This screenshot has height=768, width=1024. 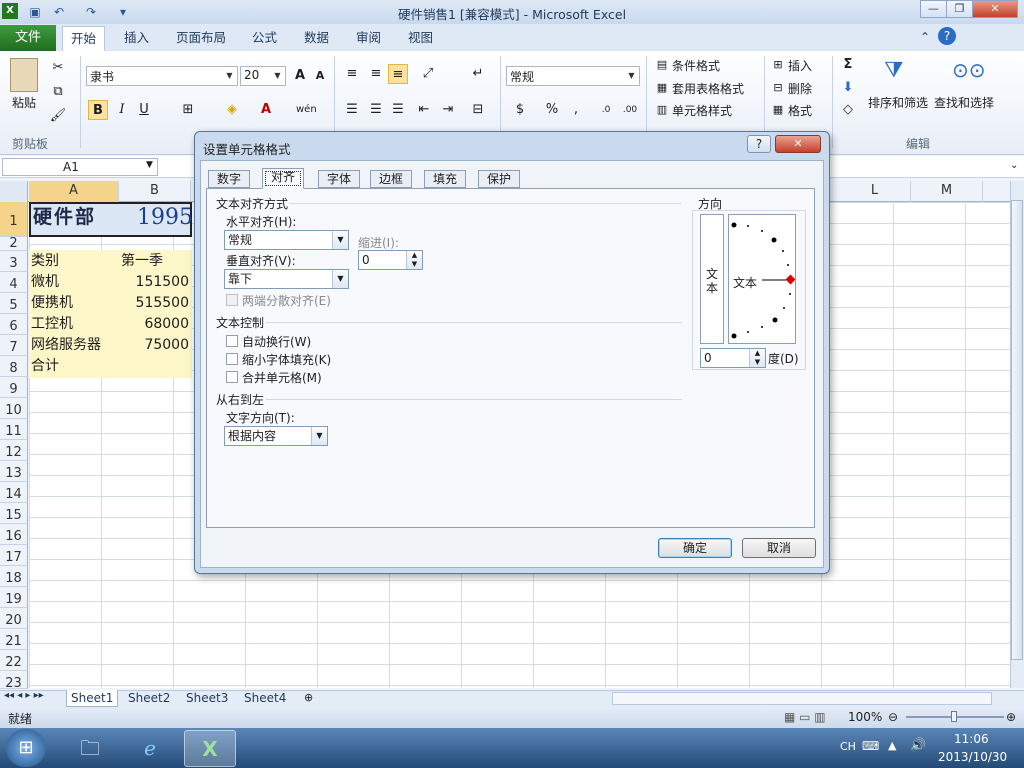 I want to click on align-bottom-icon: ≡, so click(x=398, y=74).